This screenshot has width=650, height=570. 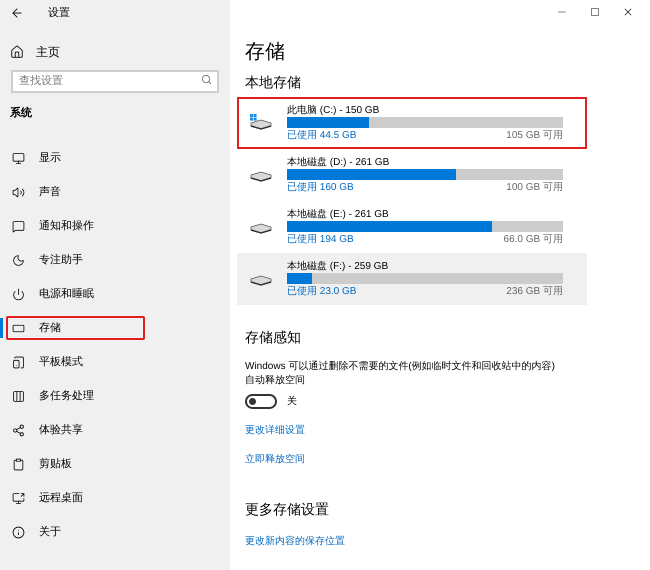 What do you see at coordinates (412, 279) in the screenshot?
I see `drive-row: 本地磁盘 (F:) - 259 GB 已使用 23.0 GB 236 GB 可用` at bounding box center [412, 279].